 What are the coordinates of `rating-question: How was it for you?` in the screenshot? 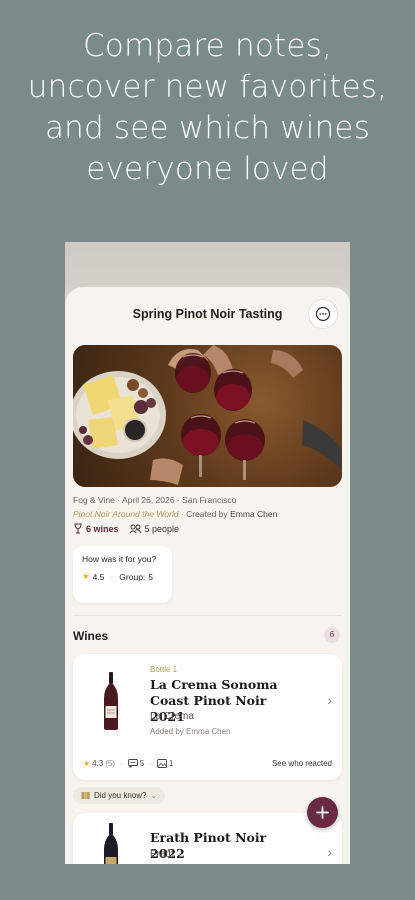 It's located at (119, 559).